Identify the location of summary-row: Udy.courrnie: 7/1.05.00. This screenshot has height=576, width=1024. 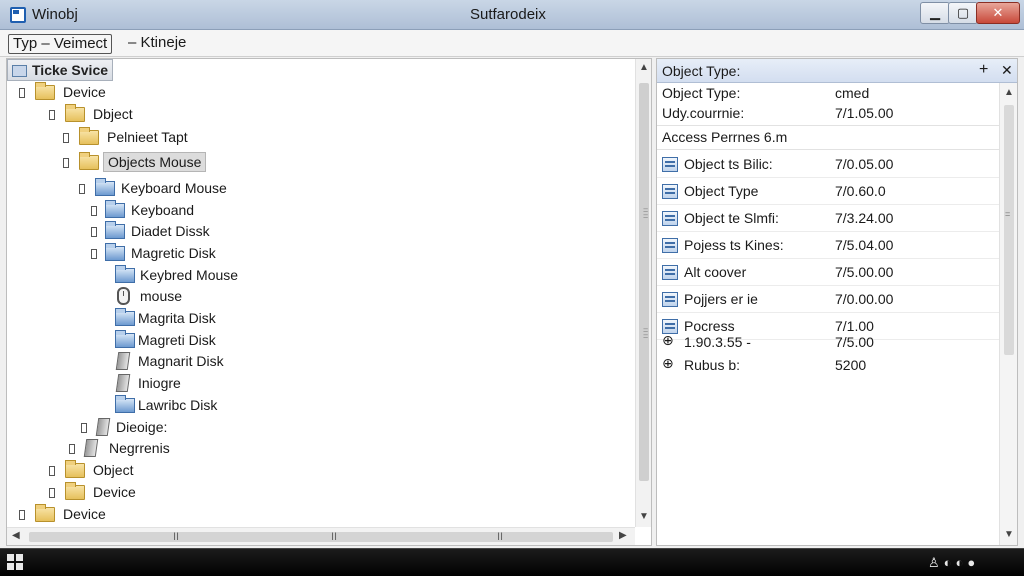
(828, 114).